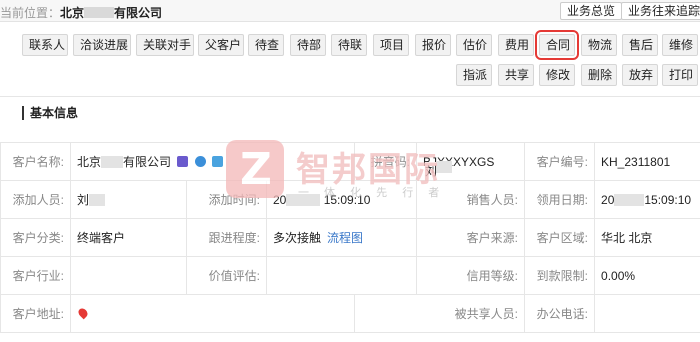 This screenshot has height=342, width=700. I want to click on industry-label: 客户行业:, so click(35, 275).